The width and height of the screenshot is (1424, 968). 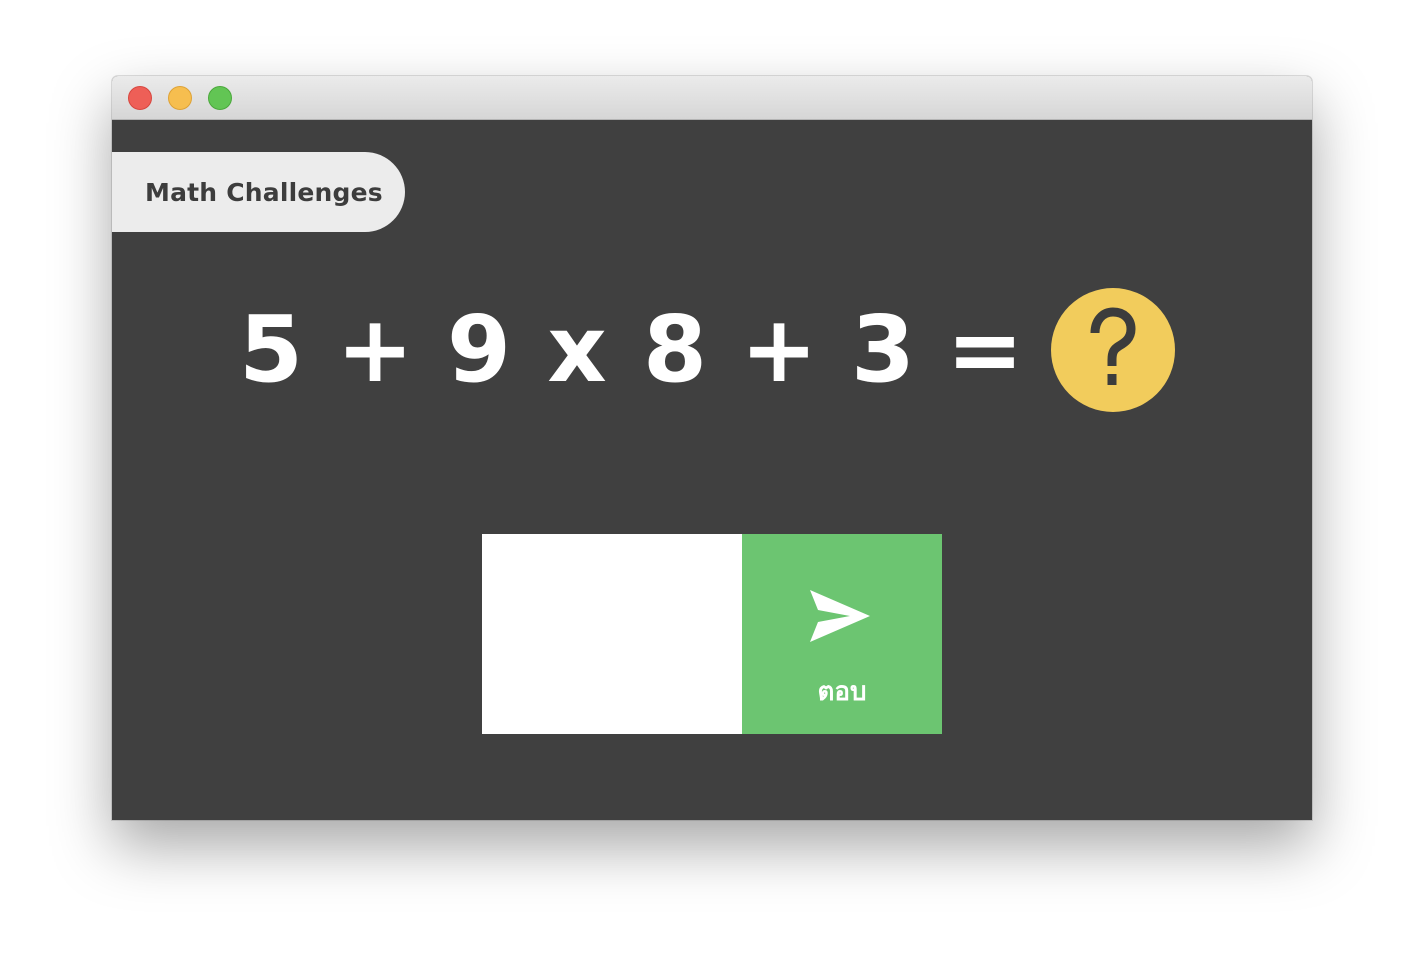 What do you see at coordinates (985, 349) in the screenshot?
I see `equals-sign: =` at bounding box center [985, 349].